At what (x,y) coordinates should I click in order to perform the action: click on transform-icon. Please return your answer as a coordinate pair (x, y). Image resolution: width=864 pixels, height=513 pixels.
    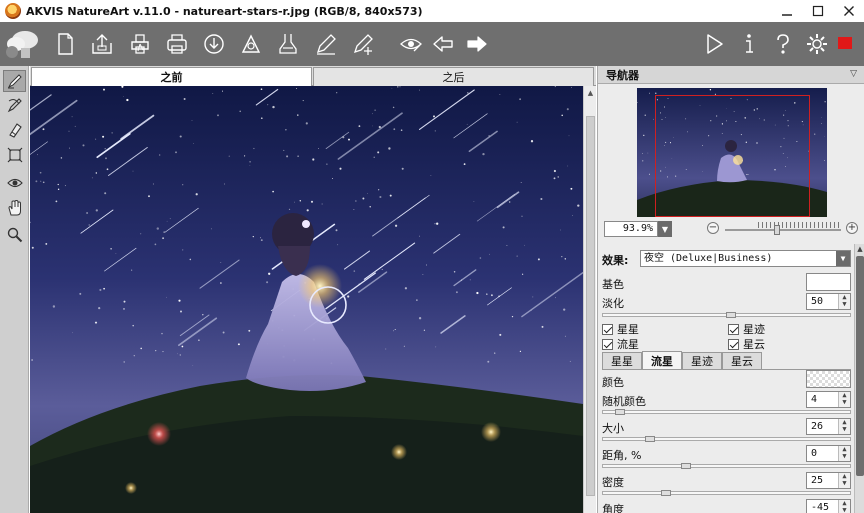
    Looking at the image, I should click on (14, 155).